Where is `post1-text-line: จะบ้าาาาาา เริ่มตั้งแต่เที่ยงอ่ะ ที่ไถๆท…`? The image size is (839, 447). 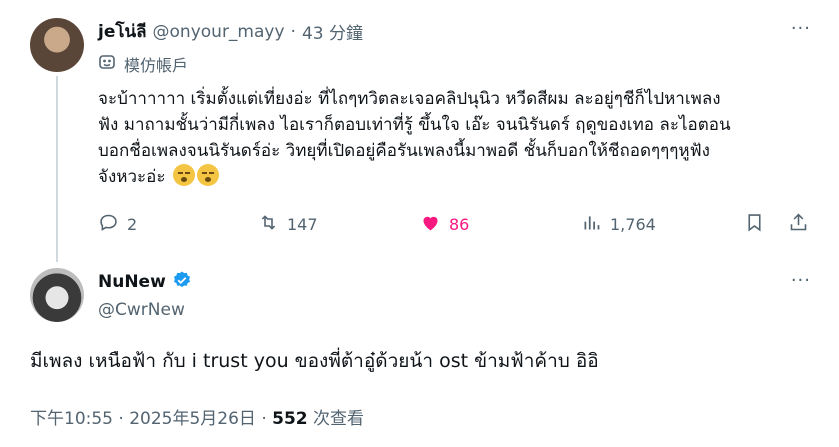 post1-text-line: จะบ้าาาาาา เริ่มตั้งแต่เที่ยงอ่ะ ที่ไถๆท… is located at coordinates (409, 99).